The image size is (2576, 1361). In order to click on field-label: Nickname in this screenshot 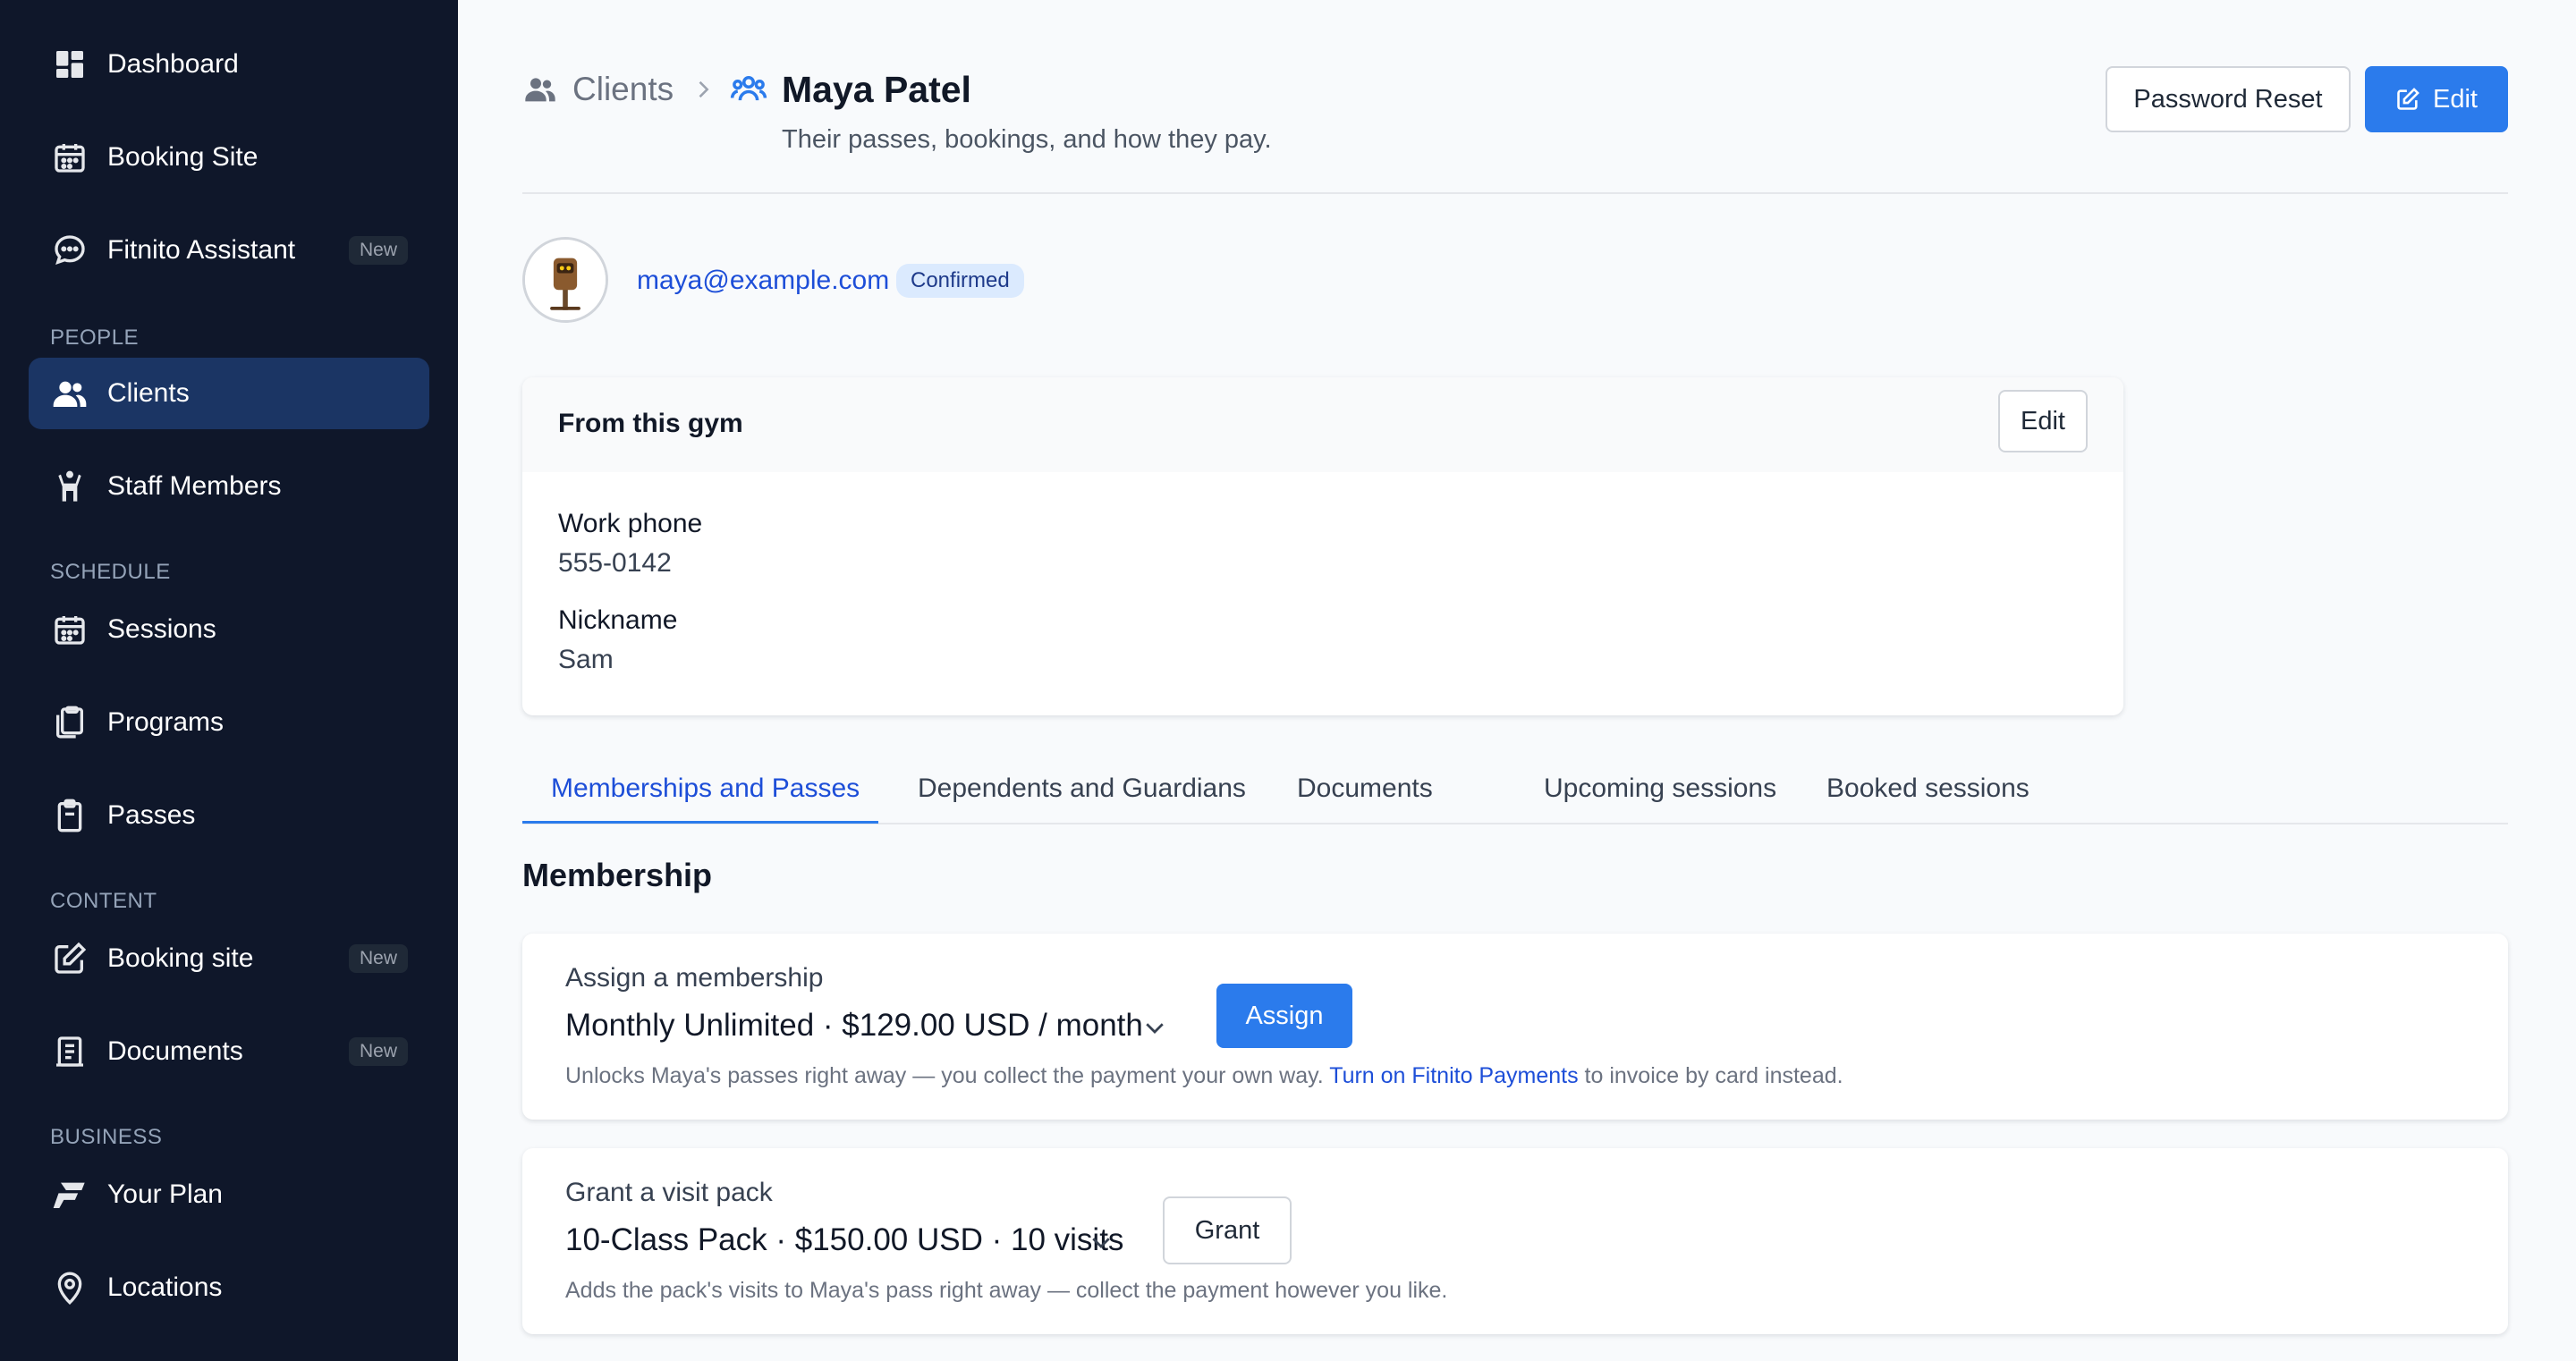, I will do `click(618, 620)`.